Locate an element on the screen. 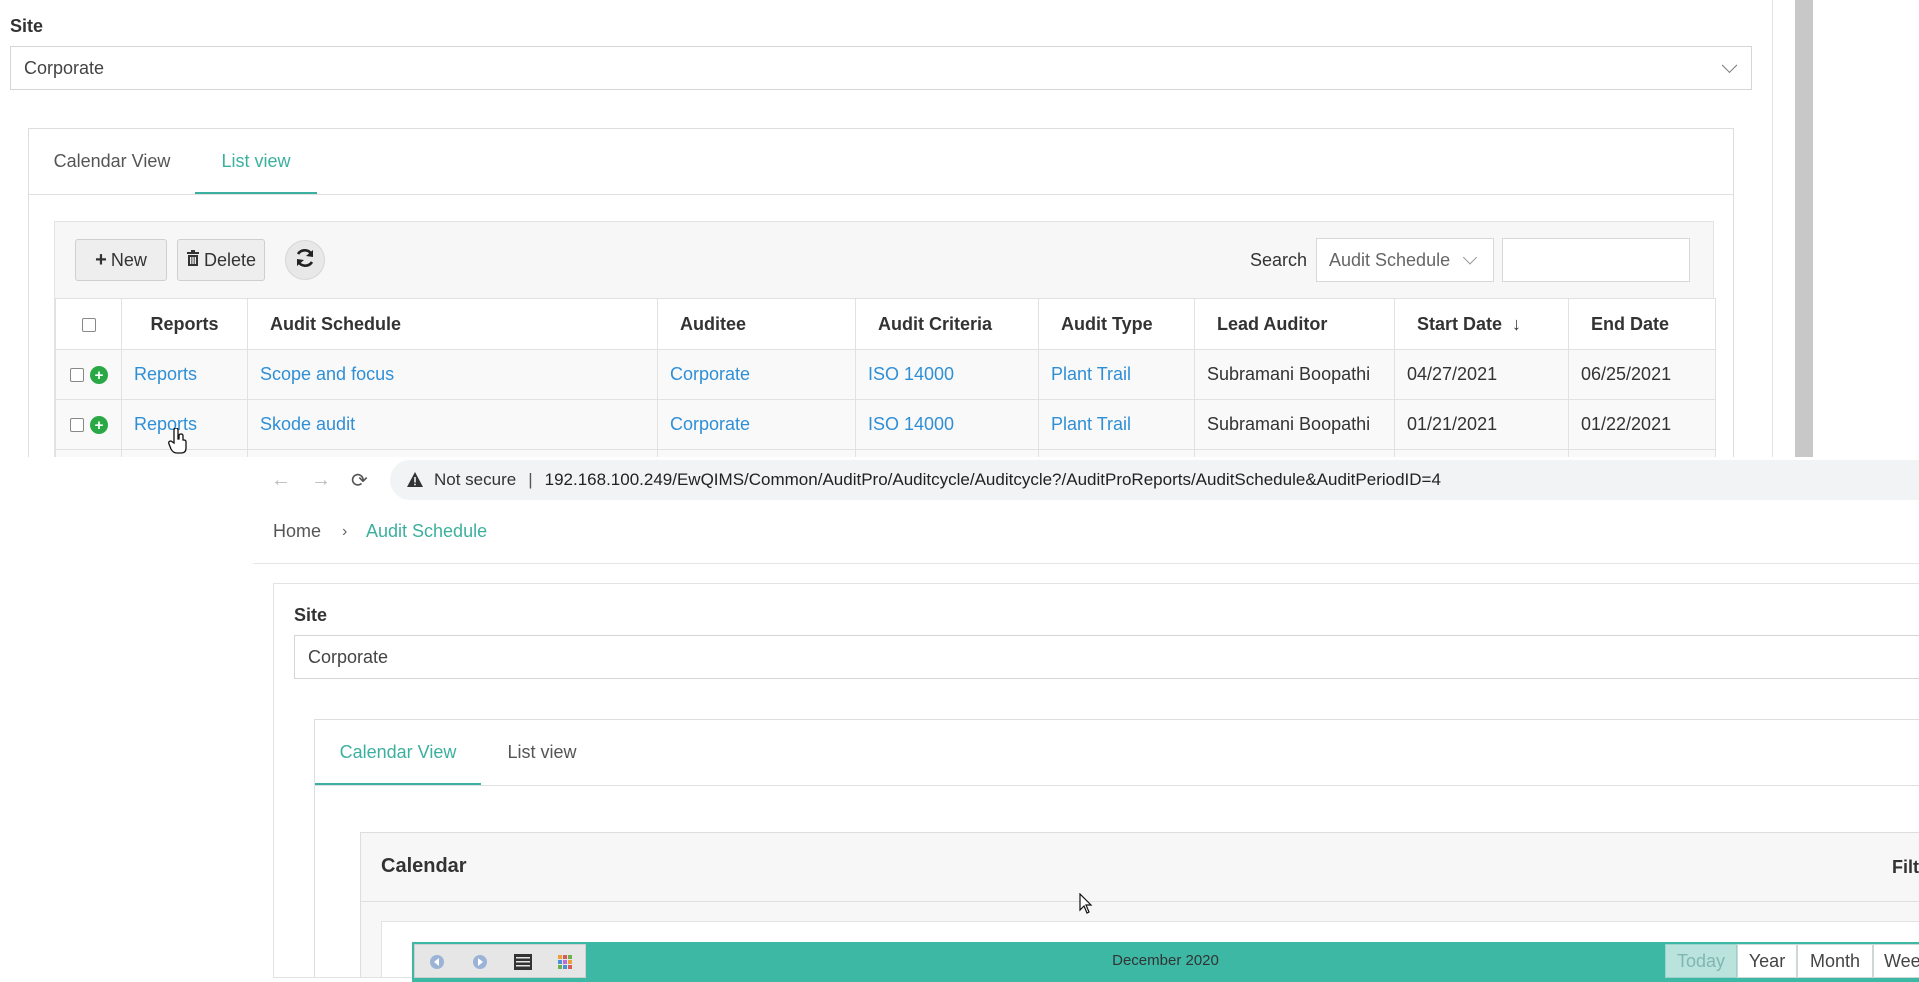  calendar-header: Calendar Filt is located at coordinates (1140, 867).